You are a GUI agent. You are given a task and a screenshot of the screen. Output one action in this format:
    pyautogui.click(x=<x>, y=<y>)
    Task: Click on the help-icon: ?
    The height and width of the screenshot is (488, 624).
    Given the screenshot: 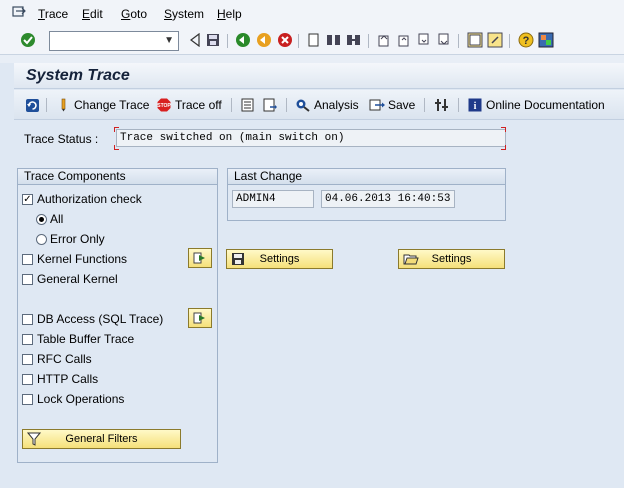 What is the action you would take?
    pyautogui.click(x=526, y=40)
    